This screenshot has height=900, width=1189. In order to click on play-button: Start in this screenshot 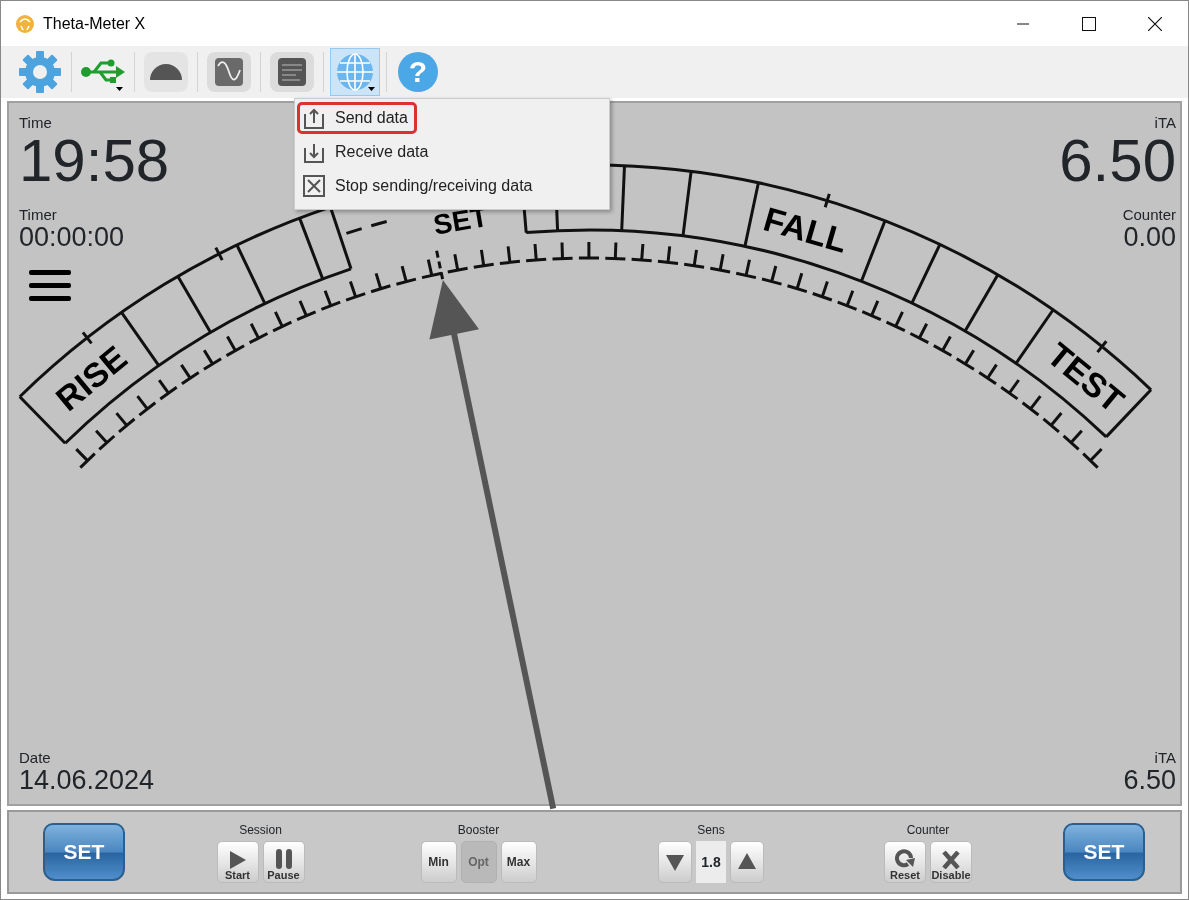, I will do `click(237, 862)`.